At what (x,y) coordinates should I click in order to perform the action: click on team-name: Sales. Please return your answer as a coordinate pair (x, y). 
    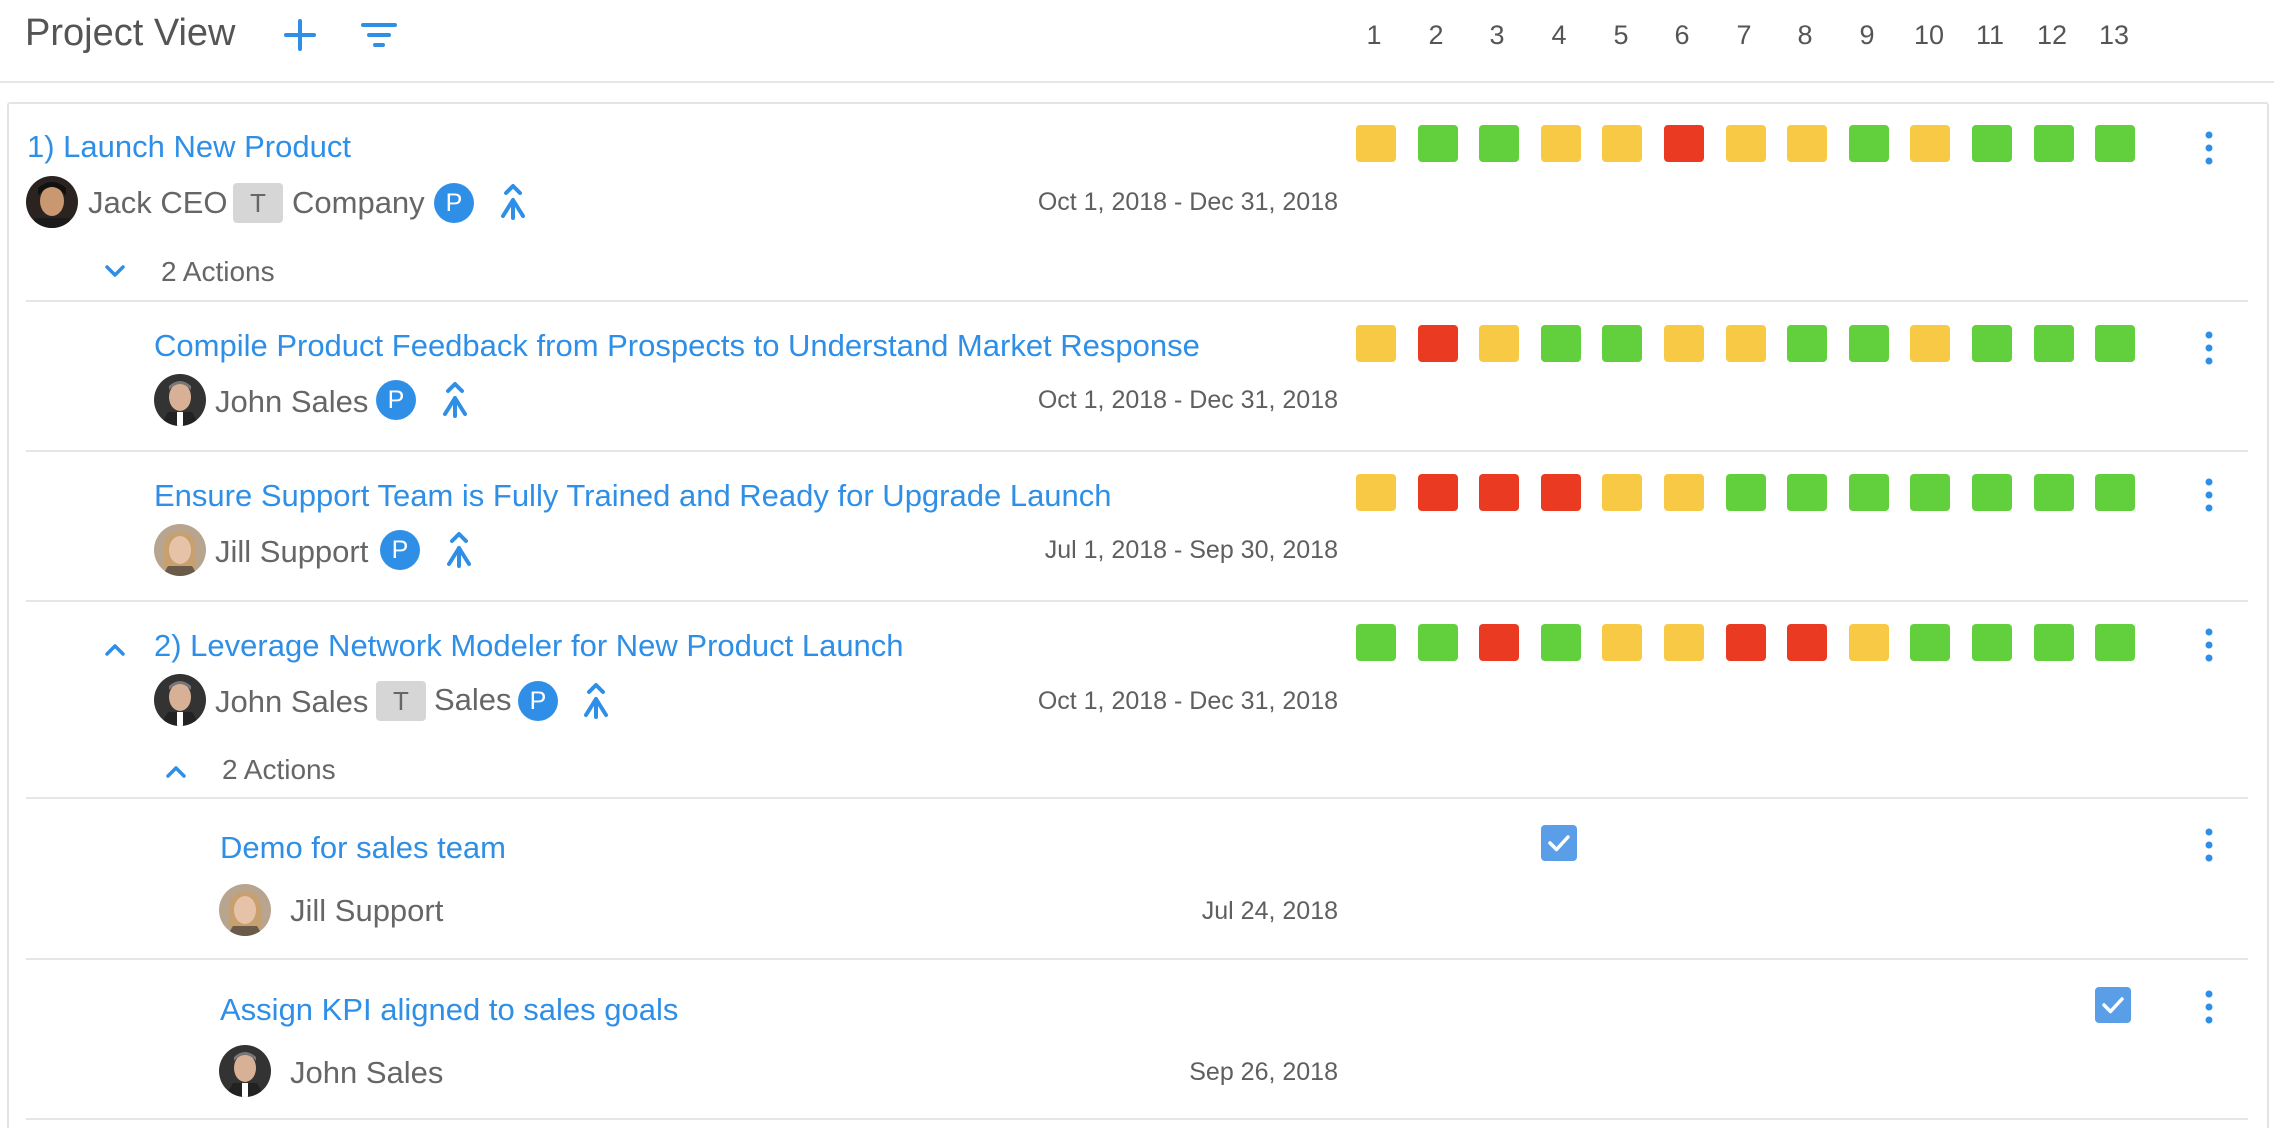
    Looking at the image, I should click on (473, 699).